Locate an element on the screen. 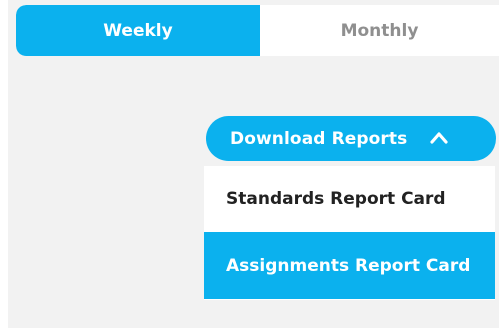 This screenshot has height=328, width=499. download-reports-button: Download Reports is located at coordinates (351, 138).